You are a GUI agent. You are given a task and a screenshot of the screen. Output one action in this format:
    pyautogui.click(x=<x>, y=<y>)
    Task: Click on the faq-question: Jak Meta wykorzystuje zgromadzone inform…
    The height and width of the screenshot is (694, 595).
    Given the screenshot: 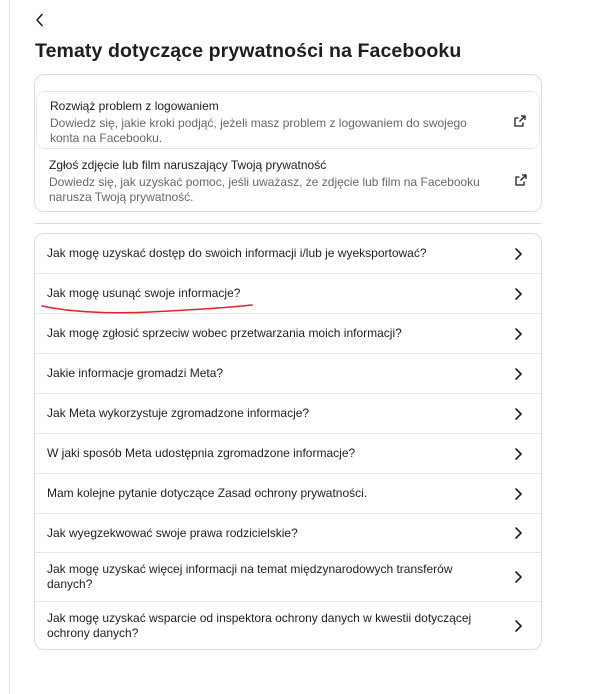 What is the action you would take?
    pyautogui.click(x=178, y=413)
    